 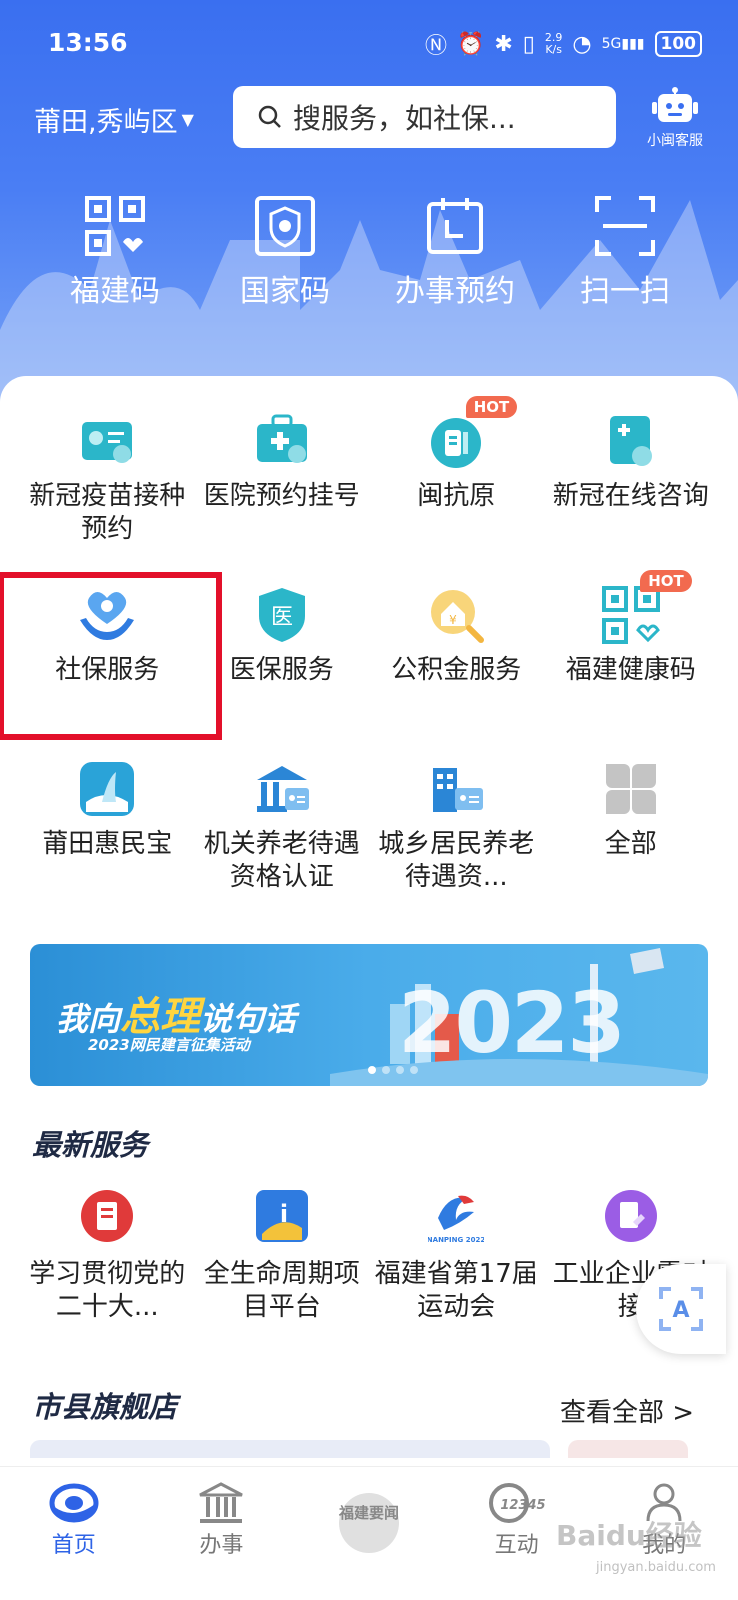 What do you see at coordinates (111, 656) in the screenshot?
I see `highlight-box` at bounding box center [111, 656].